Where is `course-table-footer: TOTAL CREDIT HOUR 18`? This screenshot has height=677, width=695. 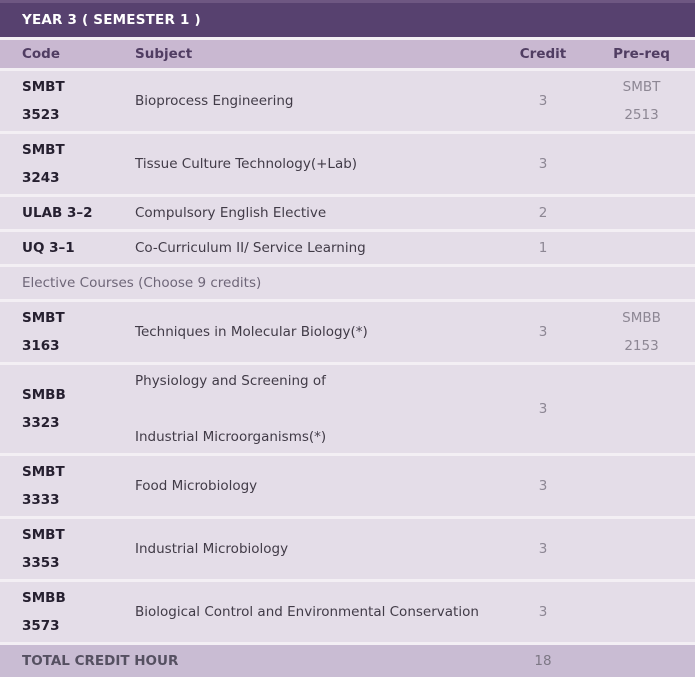 course-table-footer: TOTAL CREDIT HOUR 18 is located at coordinates (347, 659).